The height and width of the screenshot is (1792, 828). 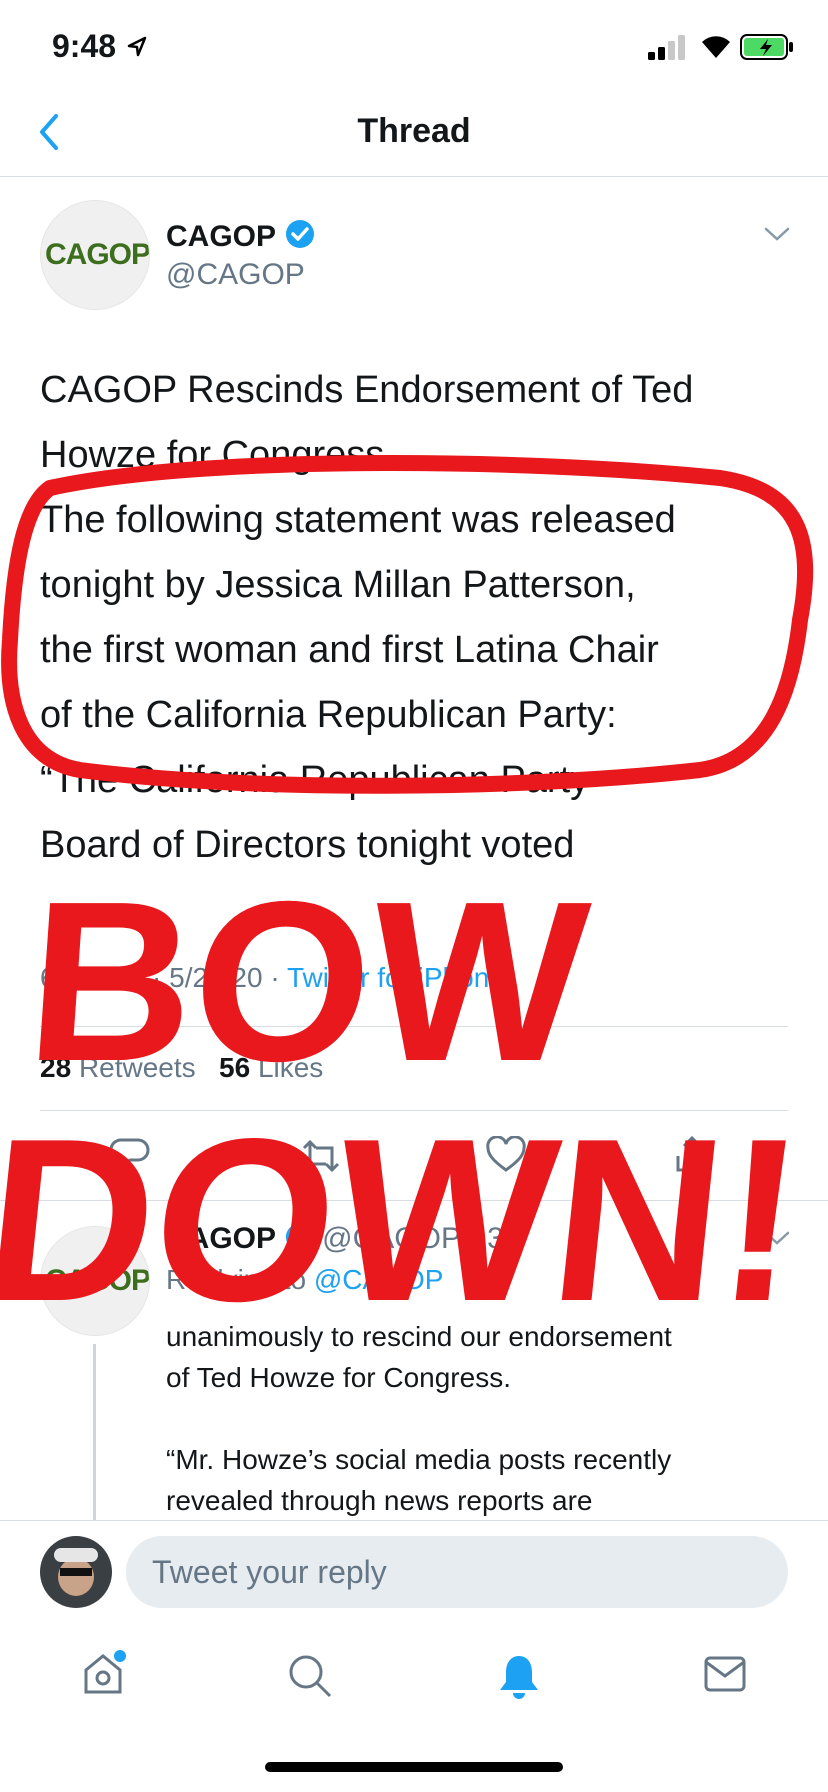 I want to click on search-icon, so click(x=310, y=1676).